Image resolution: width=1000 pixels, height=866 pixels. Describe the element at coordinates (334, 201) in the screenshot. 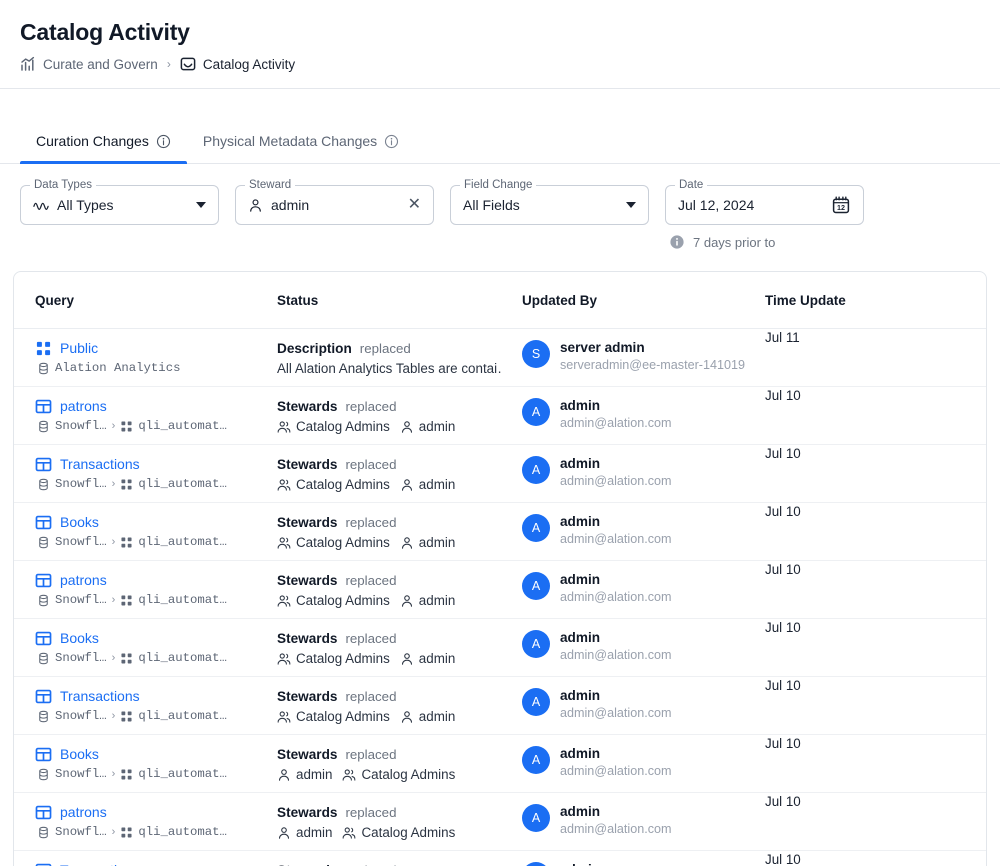

I see `steward-input: Steward admin ✕` at that location.